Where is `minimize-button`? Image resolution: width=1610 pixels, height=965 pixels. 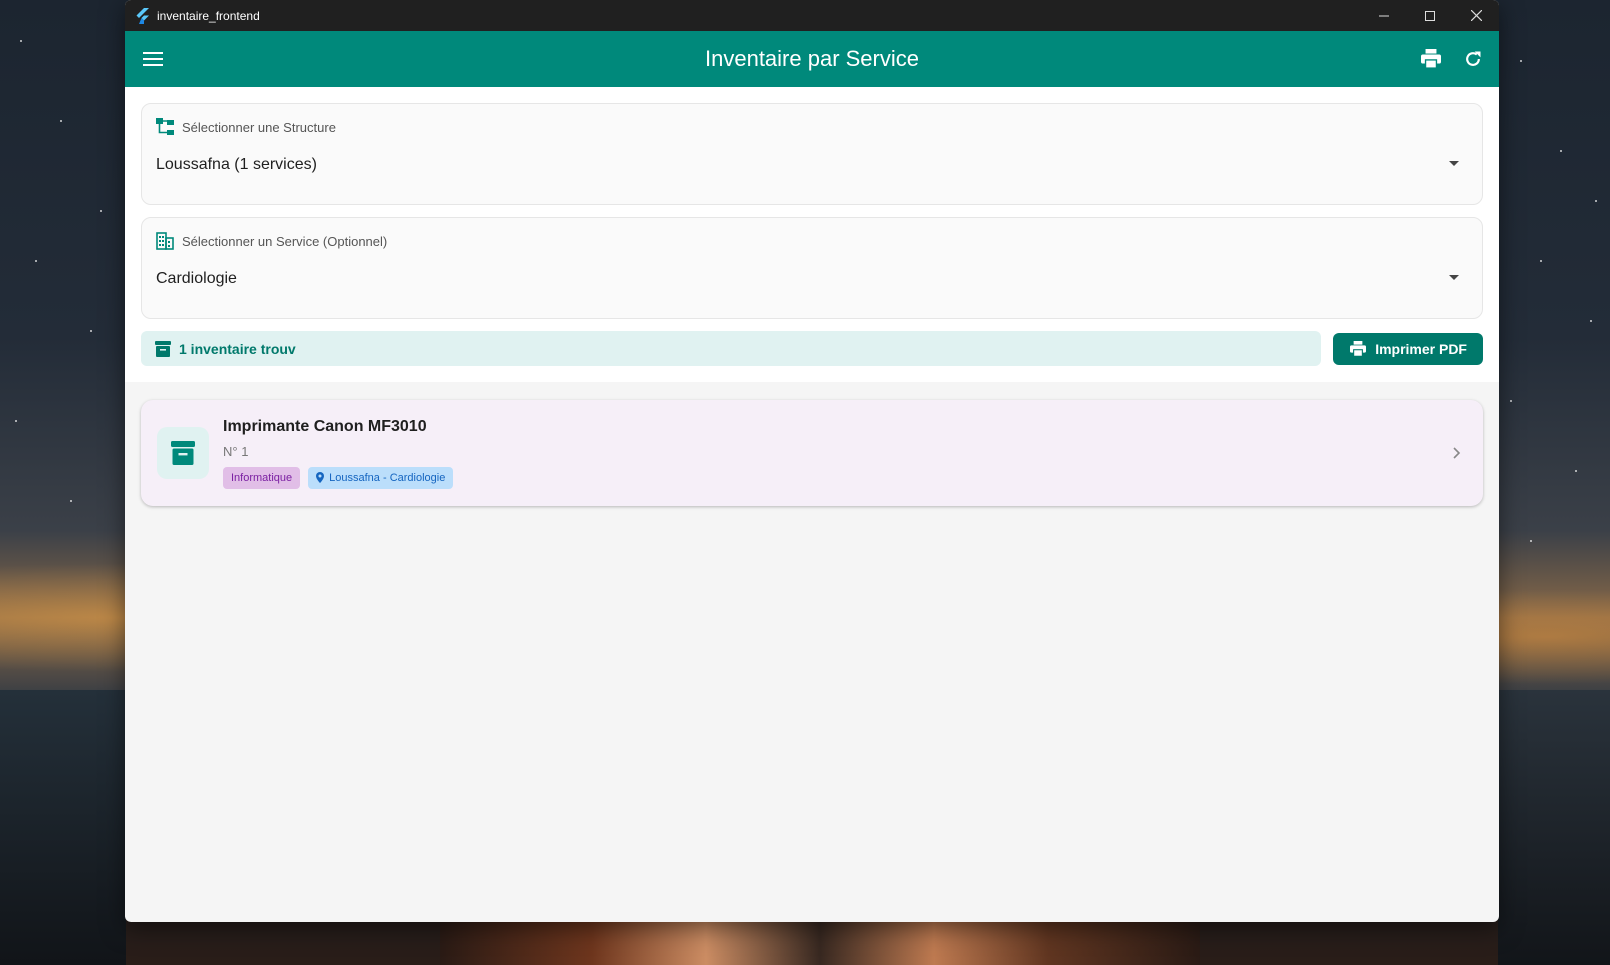 minimize-button is located at coordinates (1384, 15).